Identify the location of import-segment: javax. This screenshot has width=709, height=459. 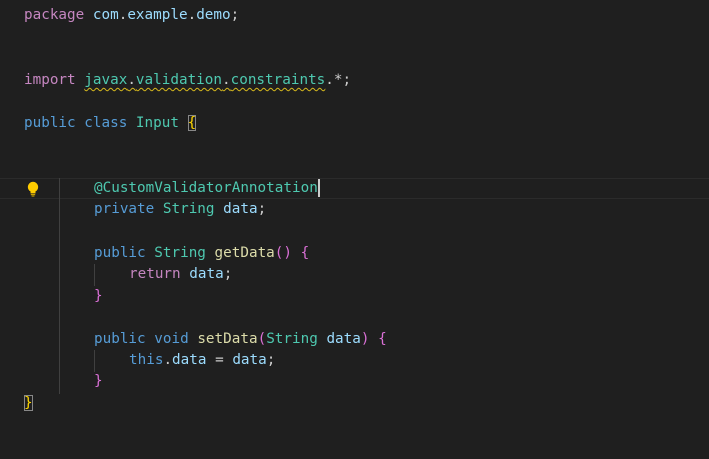
(106, 80).